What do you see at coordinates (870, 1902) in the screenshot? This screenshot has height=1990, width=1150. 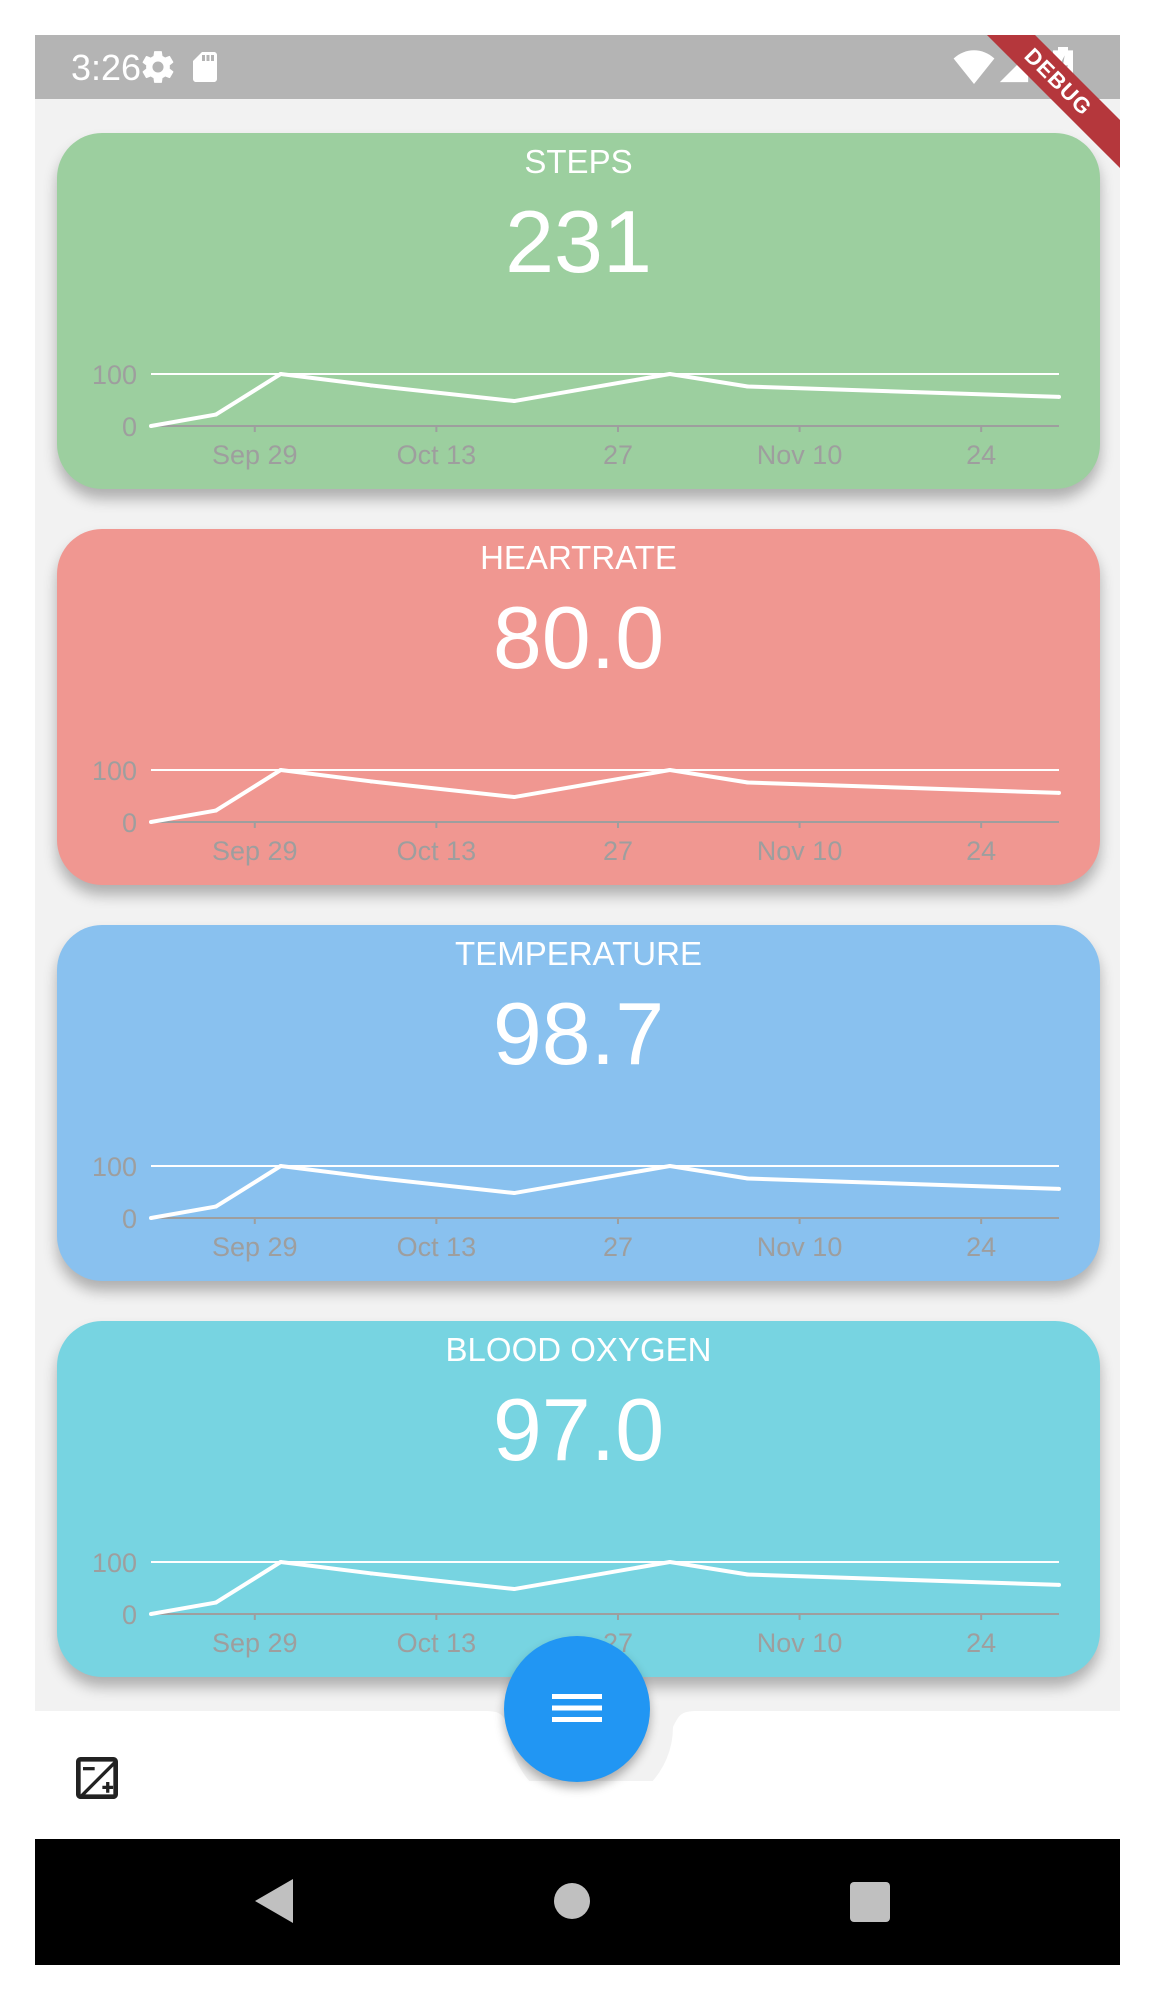 I see `recents-icon` at bounding box center [870, 1902].